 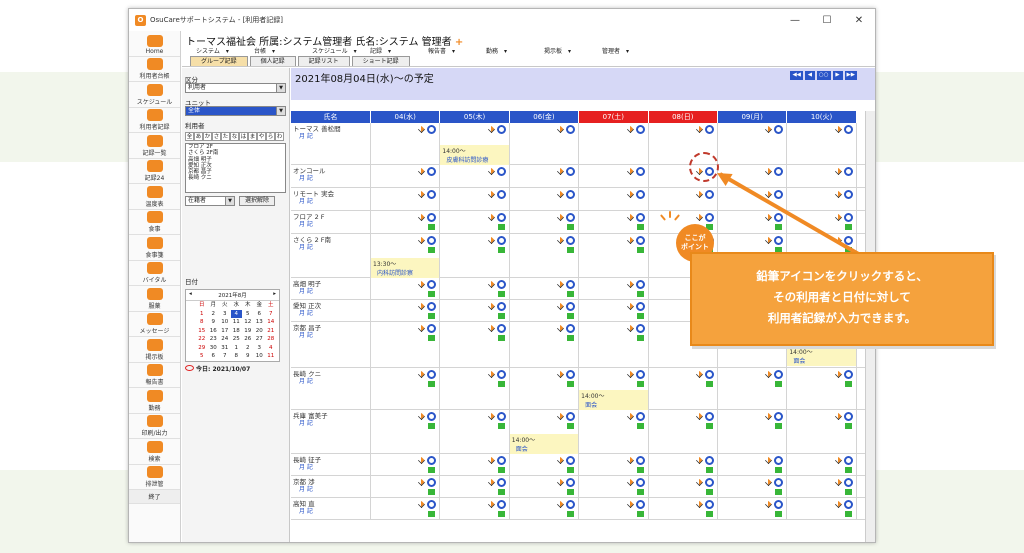 What do you see at coordinates (795, 20) in the screenshot?
I see `minimize-button: —` at bounding box center [795, 20].